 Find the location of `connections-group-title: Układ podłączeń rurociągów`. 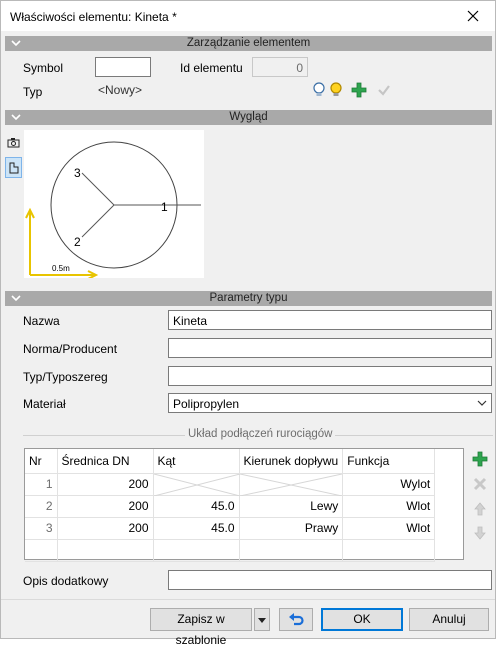

connections-group-title: Układ podłączeń rurociągów is located at coordinates (260, 434).